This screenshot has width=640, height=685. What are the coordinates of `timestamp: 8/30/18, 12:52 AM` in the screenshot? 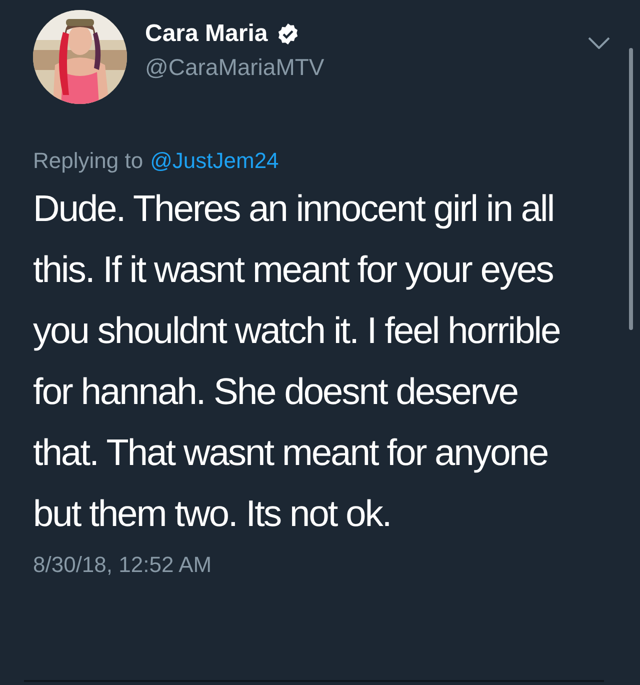 It's located at (123, 565).